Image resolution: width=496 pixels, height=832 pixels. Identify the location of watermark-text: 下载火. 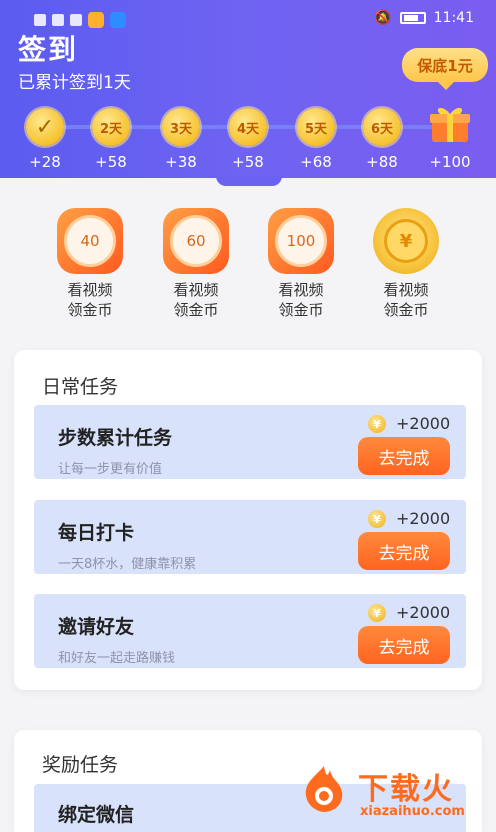
(406, 789).